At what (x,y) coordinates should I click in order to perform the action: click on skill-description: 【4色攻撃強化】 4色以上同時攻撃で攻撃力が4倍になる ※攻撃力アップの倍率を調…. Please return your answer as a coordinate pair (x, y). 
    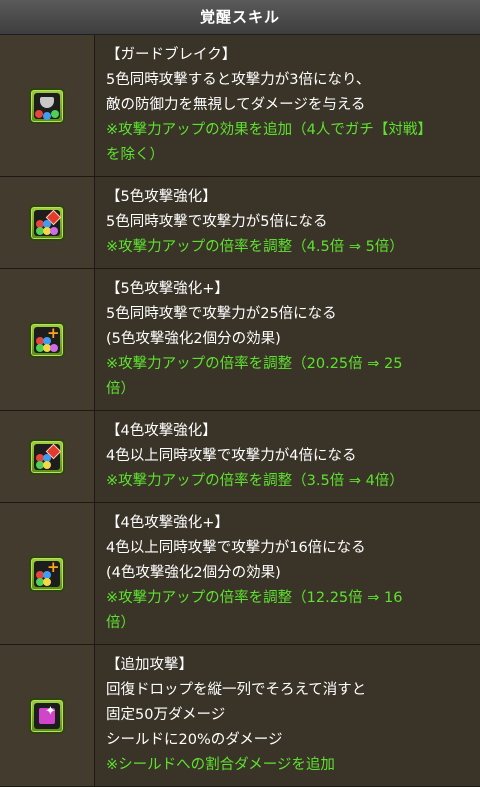
    Looking at the image, I should click on (287, 457).